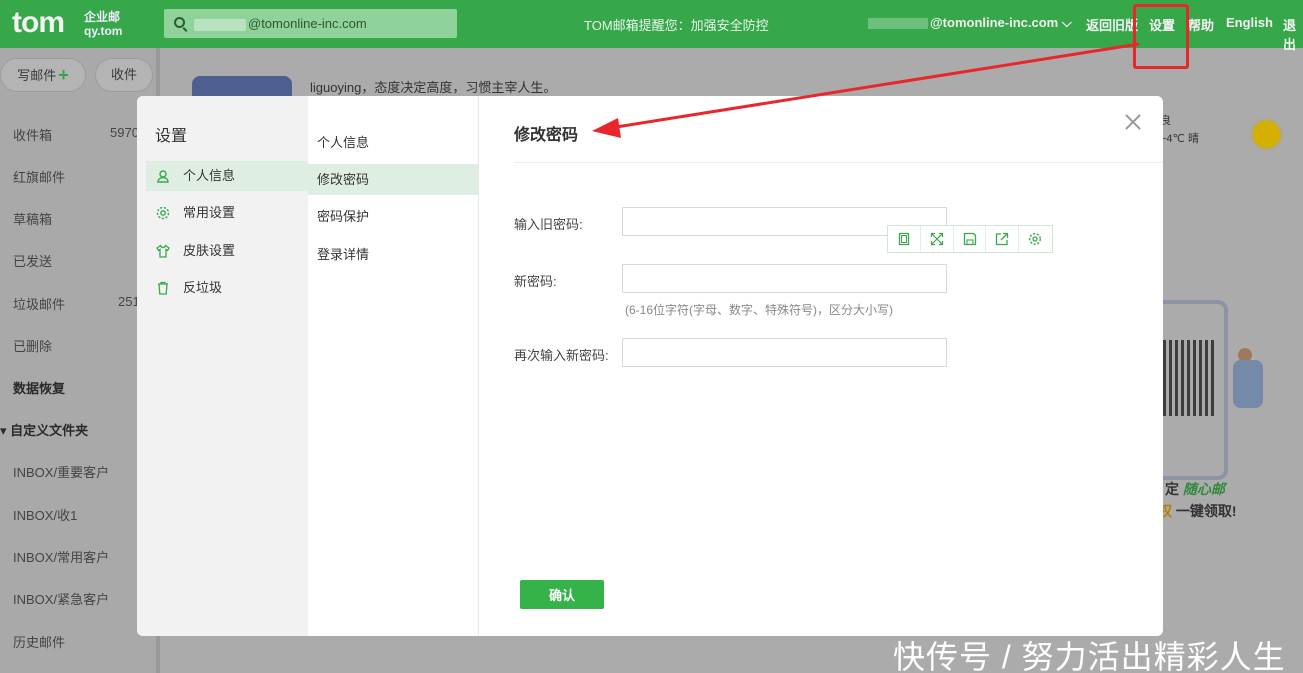 This screenshot has height=673, width=1303. Describe the element at coordinates (866, 90) in the screenshot. I see `annotation-arrow` at that location.